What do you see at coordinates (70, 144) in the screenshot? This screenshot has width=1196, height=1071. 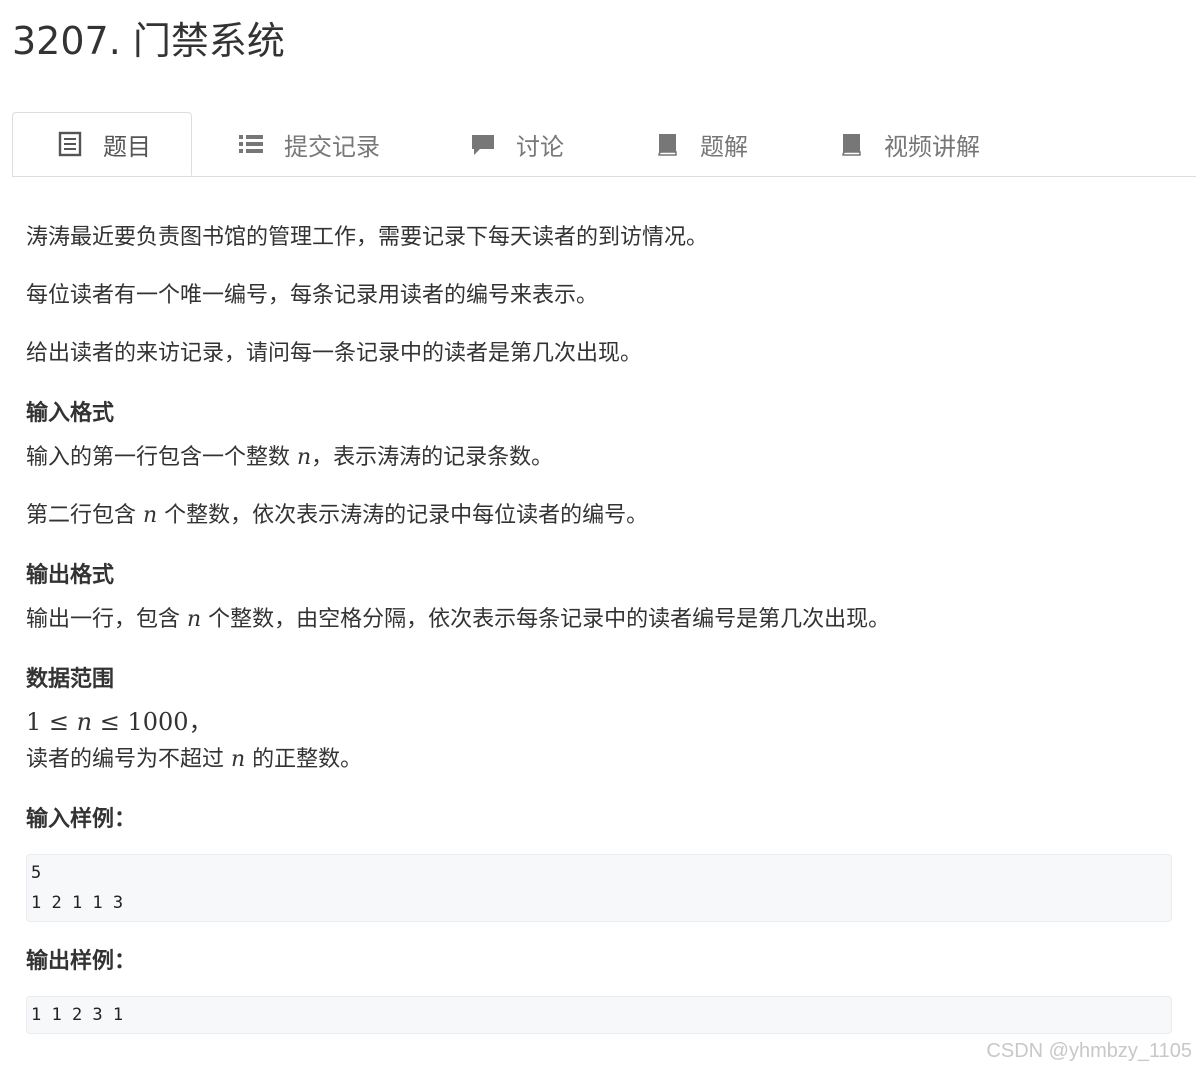 I see `document-list-icon` at bounding box center [70, 144].